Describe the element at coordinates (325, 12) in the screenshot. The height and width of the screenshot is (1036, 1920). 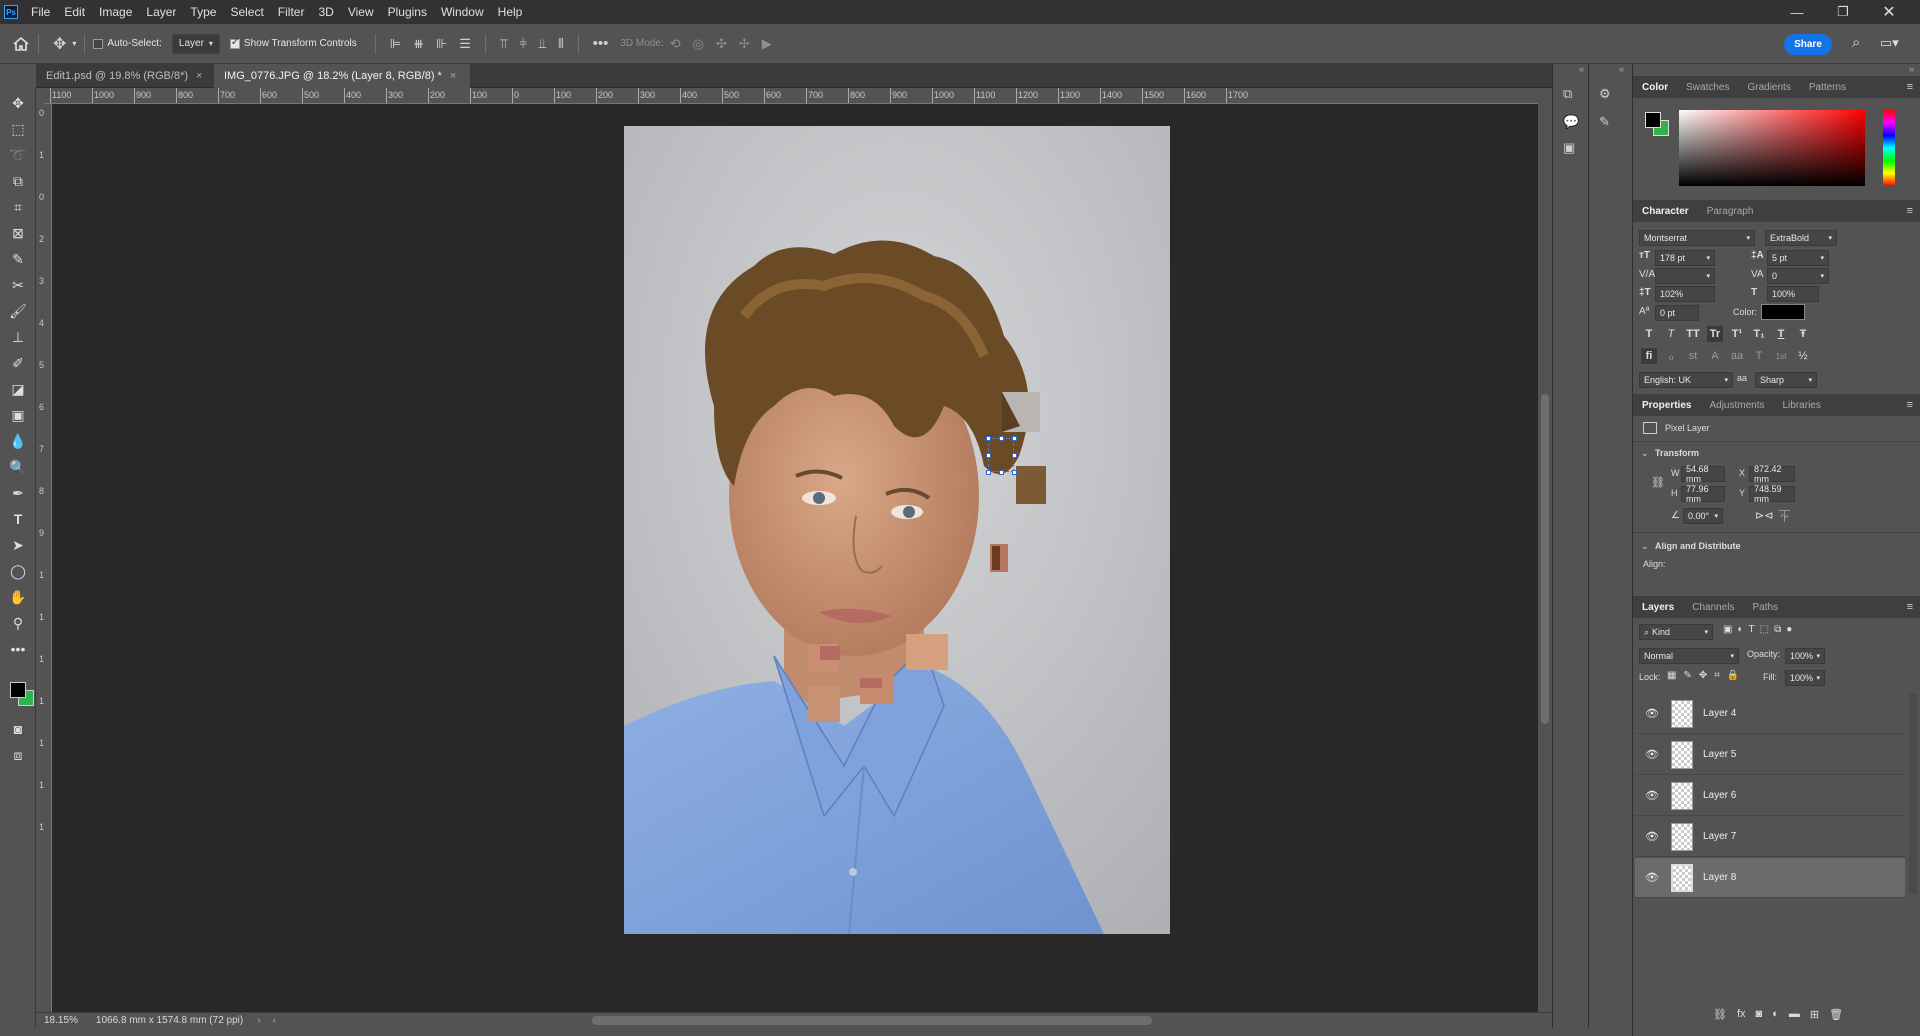
I see `menu-3d: 3D` at that location.